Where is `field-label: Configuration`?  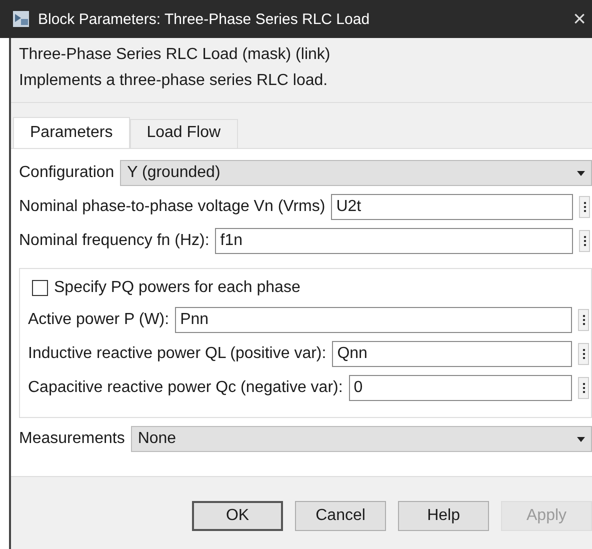
field-label: Configuration is located at coordinates (66, 173).